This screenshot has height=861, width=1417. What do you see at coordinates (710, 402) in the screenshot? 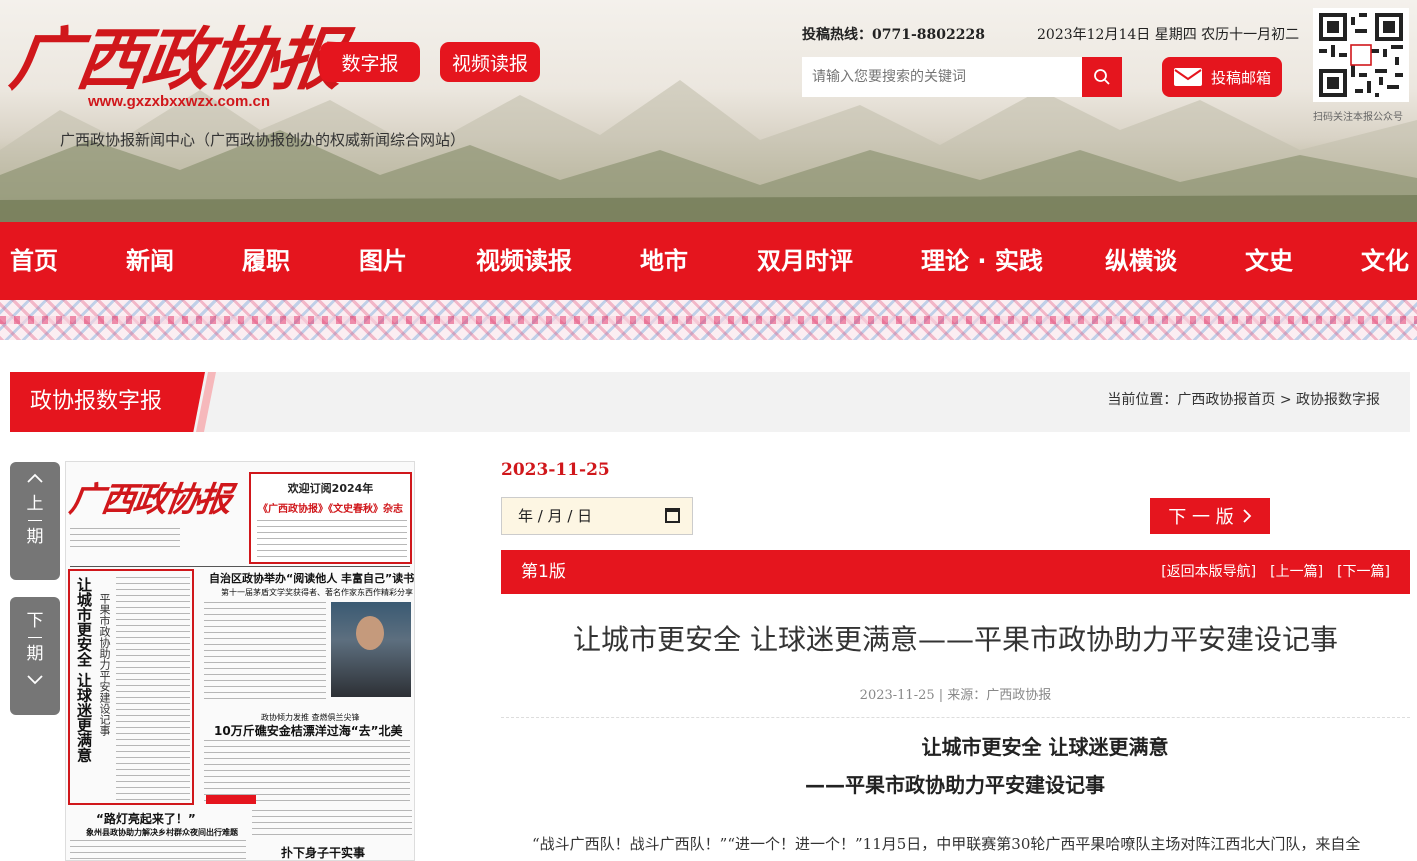
I see `section-bar: 政协报数字报 当前位置：广西政协报首页 > 政协报数字报` at bounding box center [710, 402].